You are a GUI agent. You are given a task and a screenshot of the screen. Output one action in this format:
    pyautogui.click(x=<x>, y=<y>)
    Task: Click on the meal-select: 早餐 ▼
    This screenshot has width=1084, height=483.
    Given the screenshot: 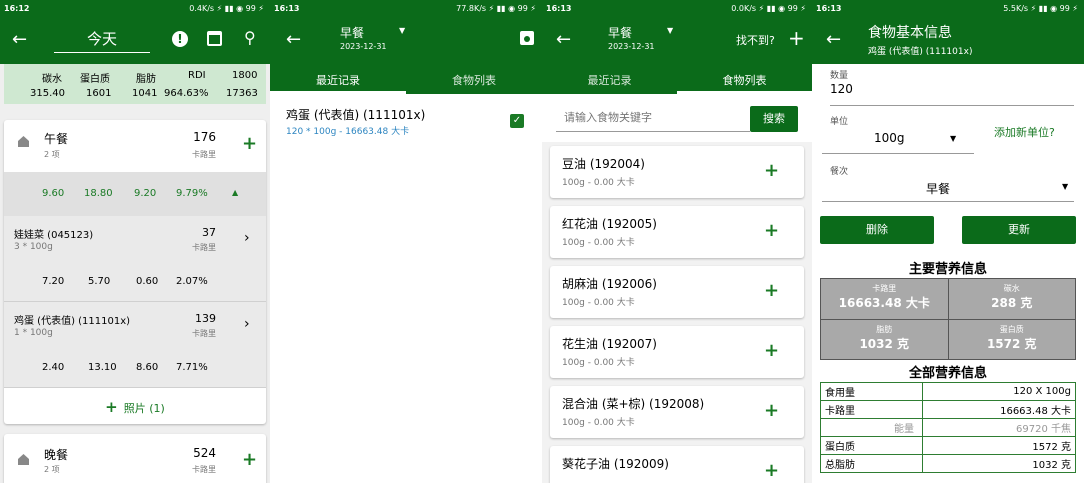 What is the action you would take?
    pyautogui.click(x=948, y=189)
    